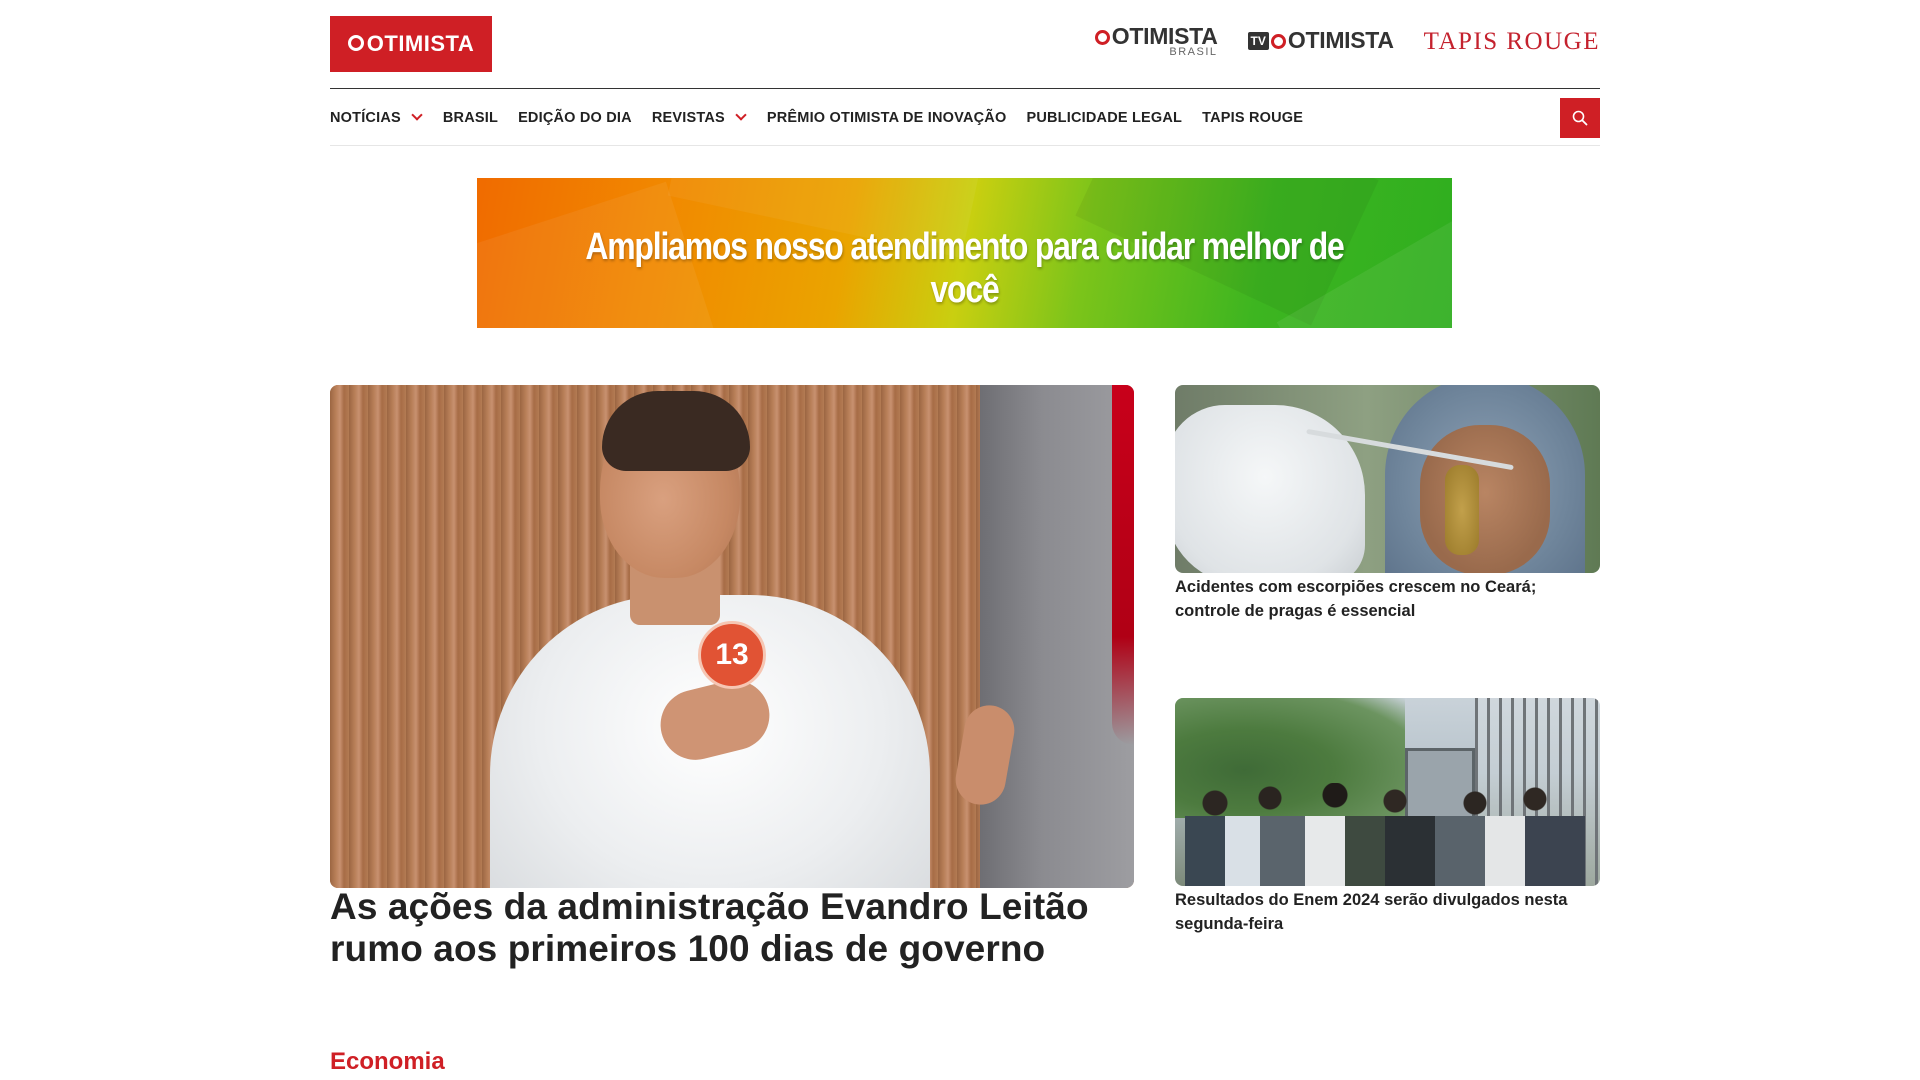 The height and width of the screenshot is (1080, 1920). What do you see at coordinates (1156, 36) in the screenshot?
I see `brand-otimista-brasil-main: OTIMISTA` at bounding box center [1156, 36].